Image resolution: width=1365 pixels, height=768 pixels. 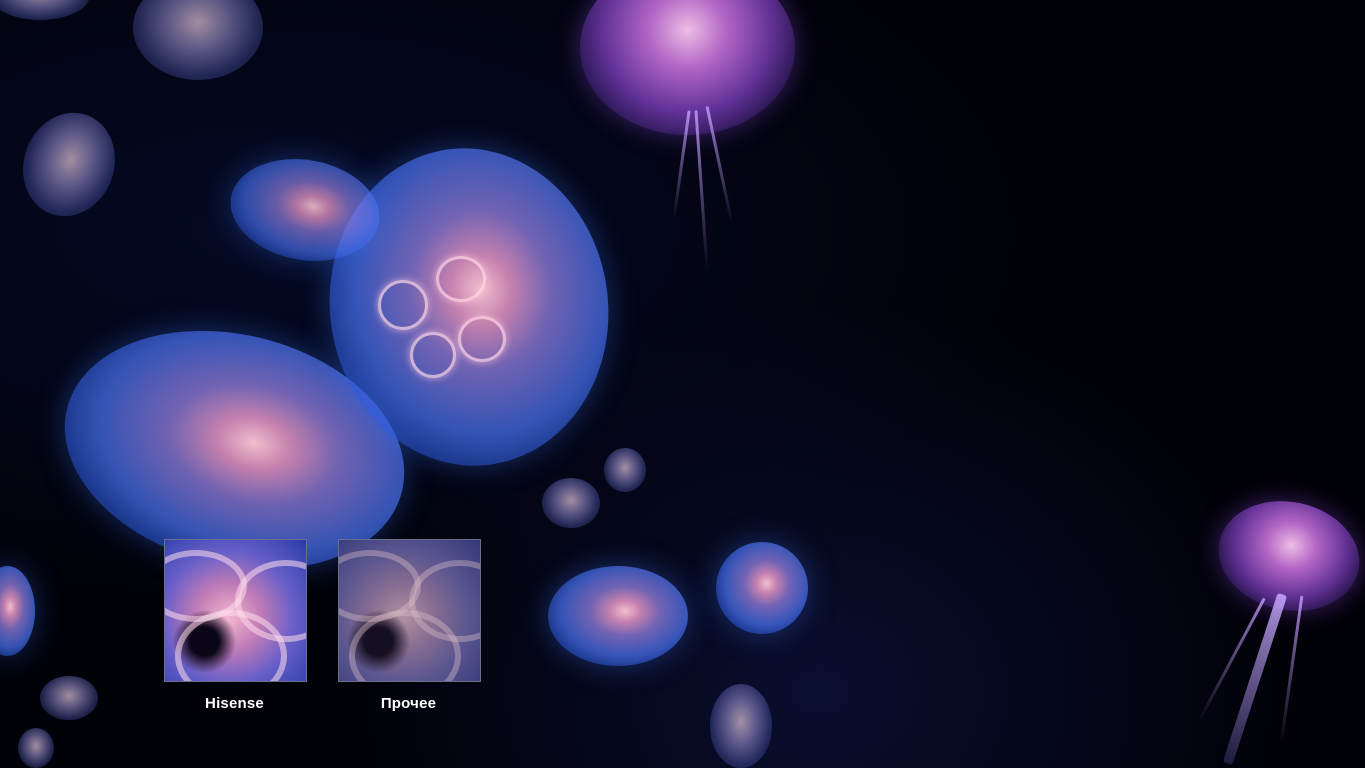 I want to click on jellyfish-left-edge, so click(x=17, y=611).